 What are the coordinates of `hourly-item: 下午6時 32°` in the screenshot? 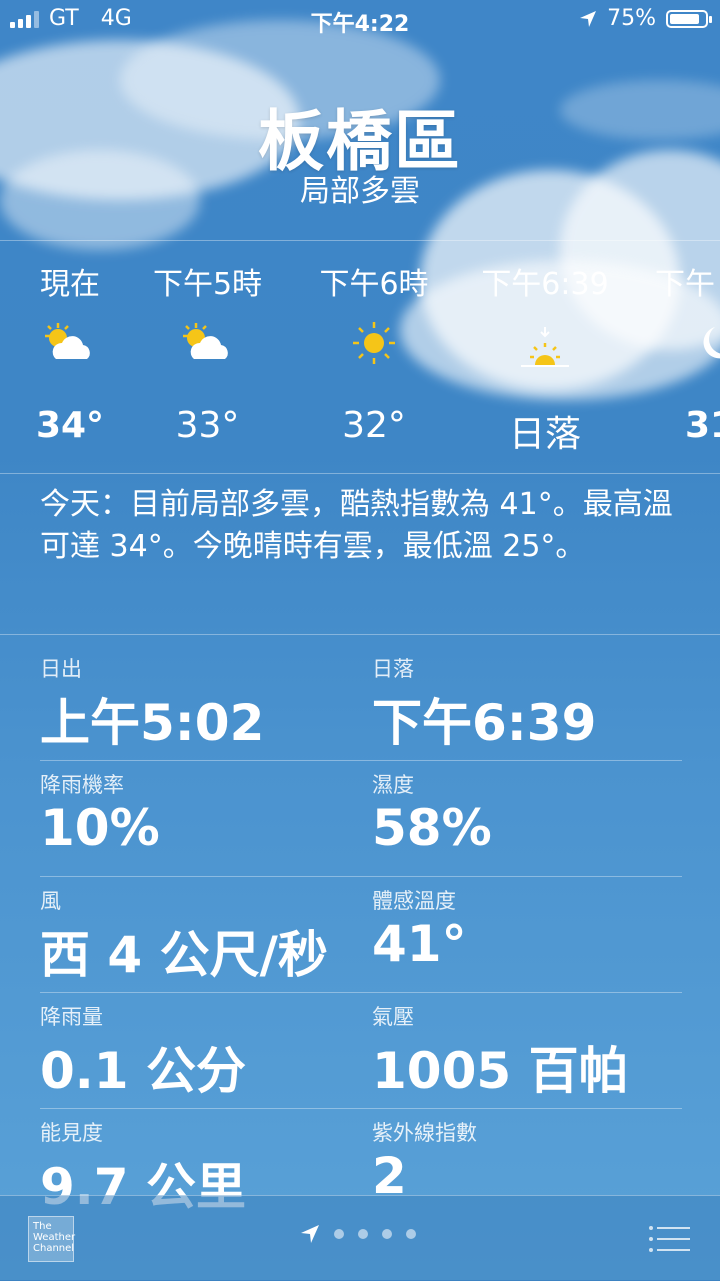 It's located at (374, 357).